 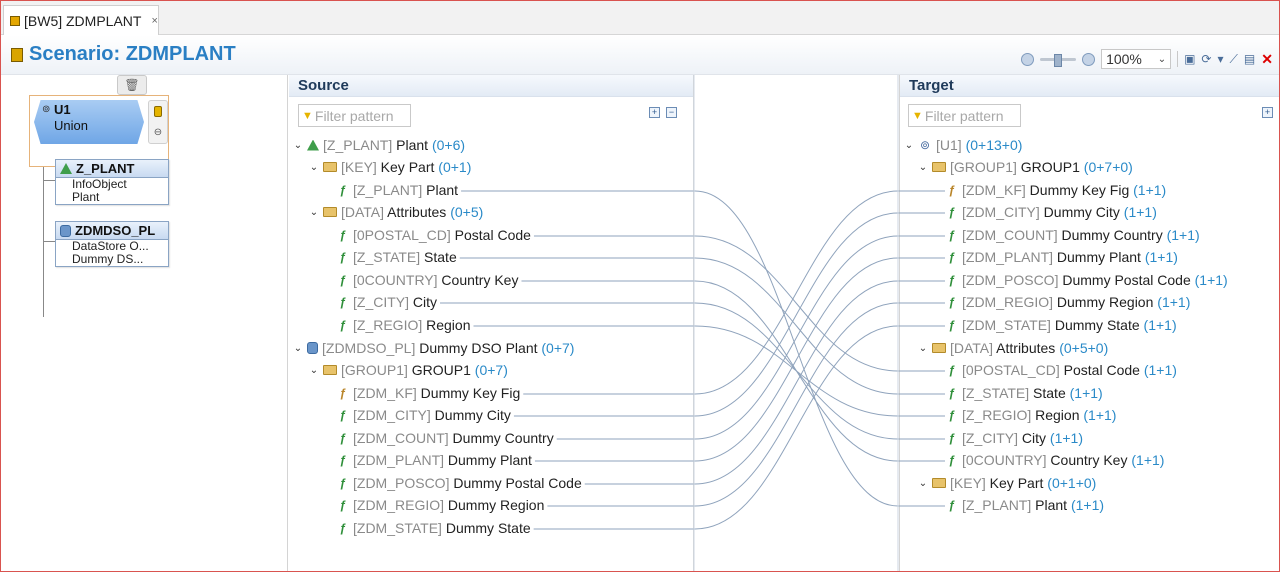 I want to click on zoom-slider, so click(x=1058, y=60).